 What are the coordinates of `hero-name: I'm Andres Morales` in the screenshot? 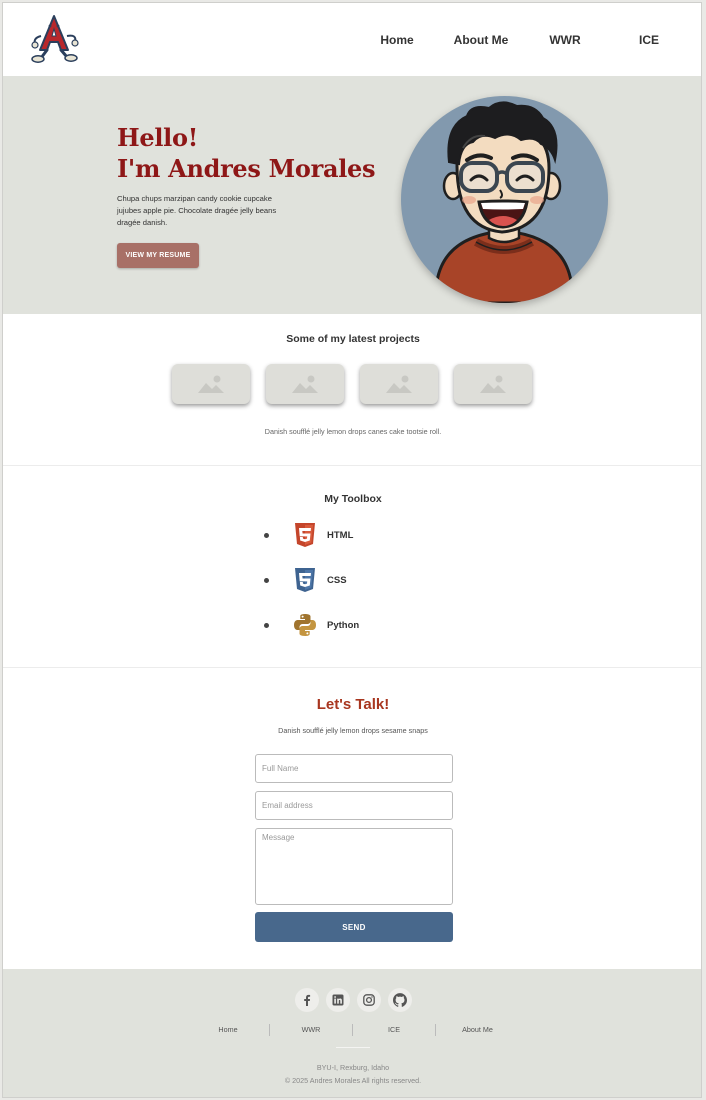 It's located at (246, 168).